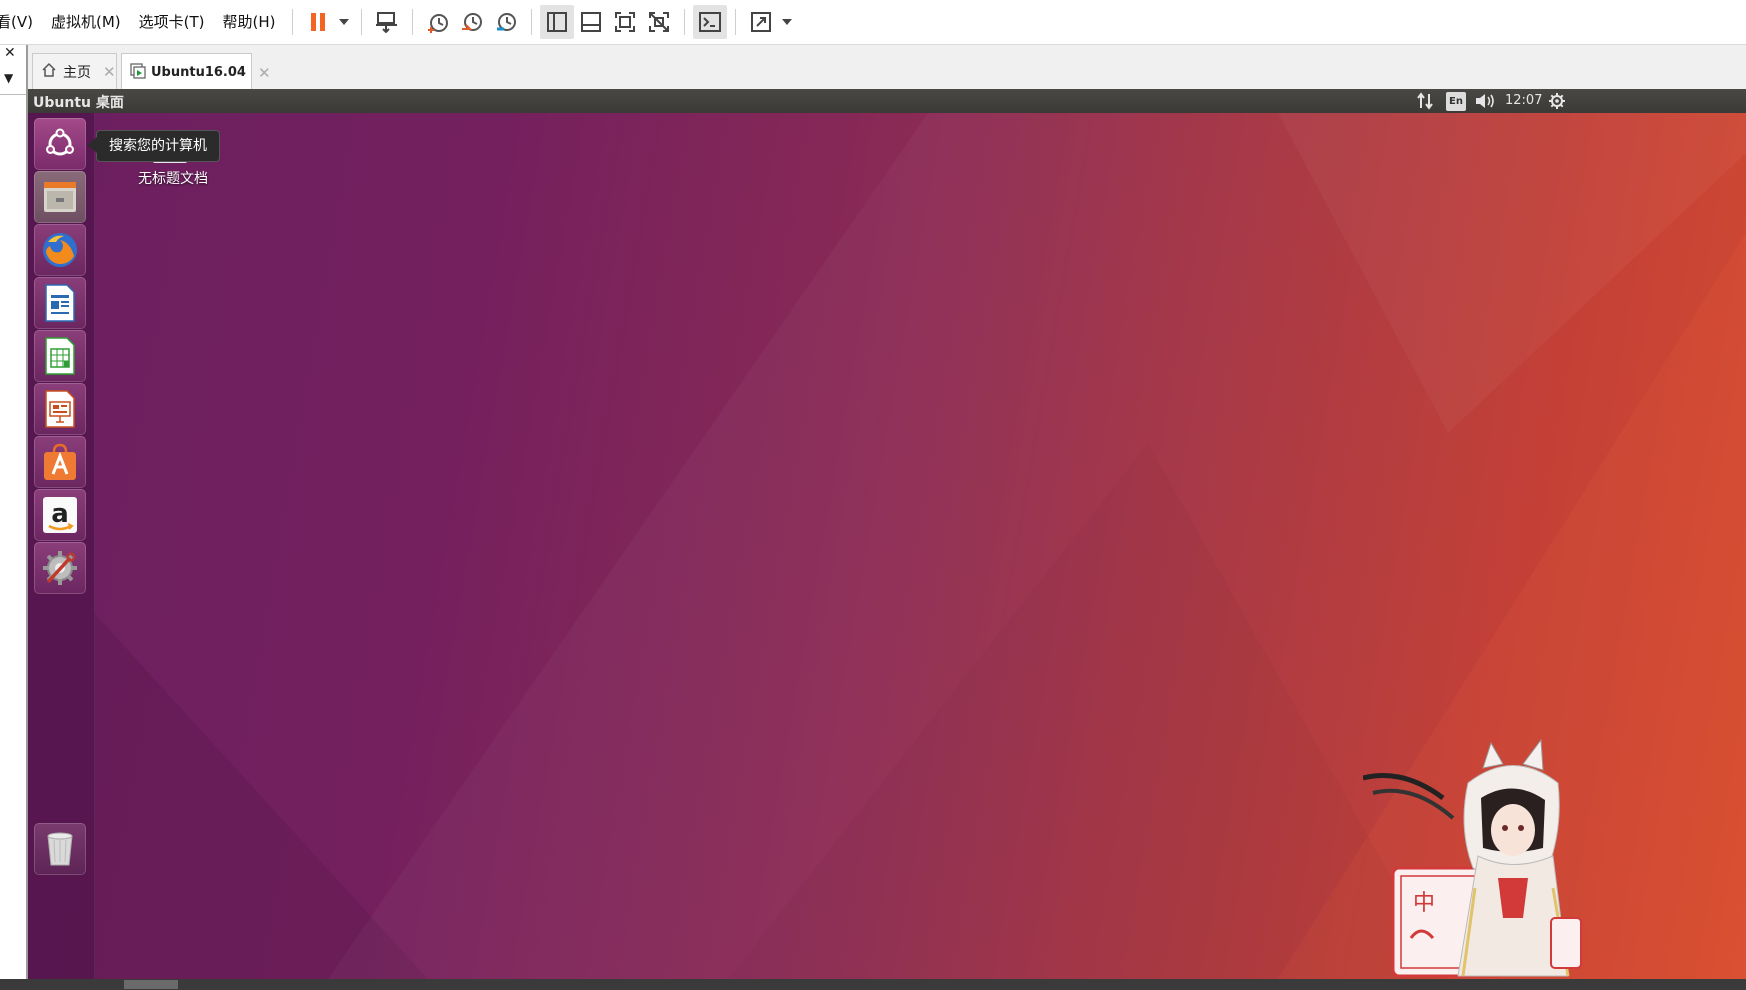 The height and width of the screenshot is (990, 1746). I want to click on keyboard-lang-icon: En, so click(1456, 101).